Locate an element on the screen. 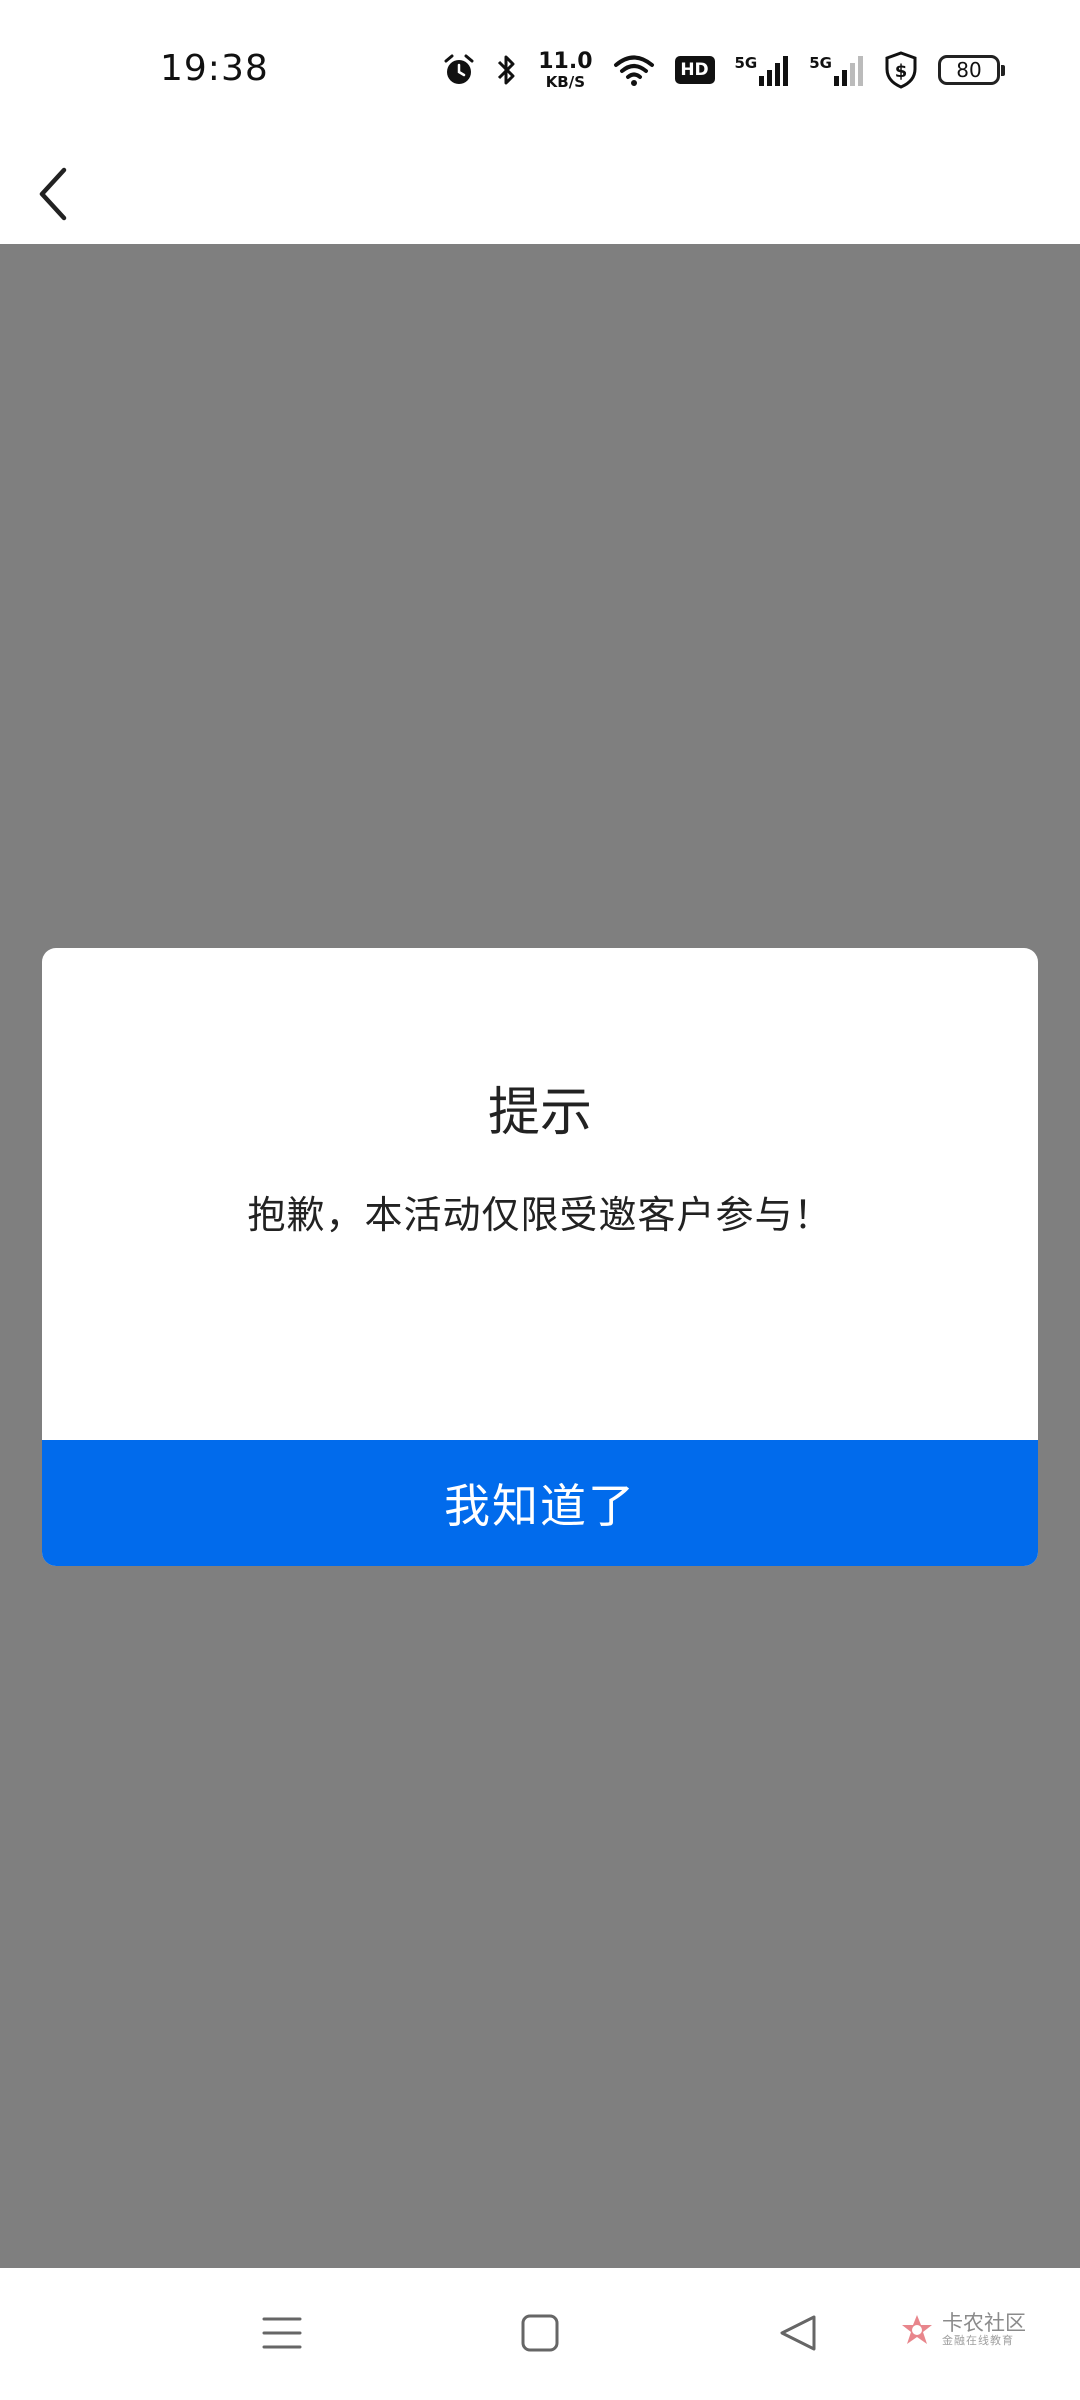 The image size is (1080, 2400). hd-icon: HD is located at coordinates (694, 70).